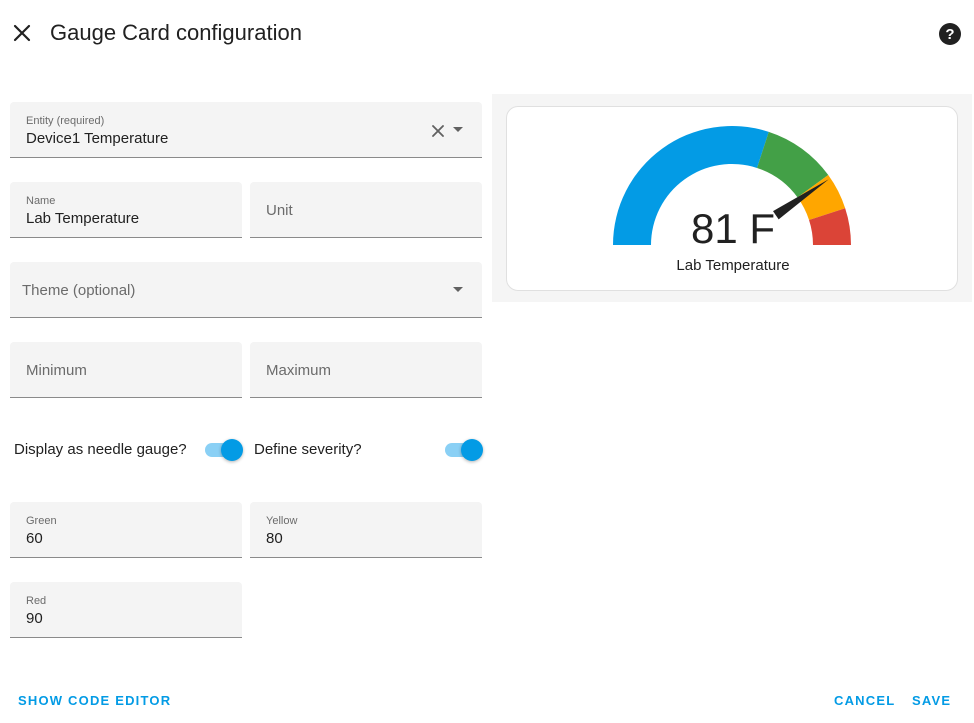  Describe the element at coordinates (100, 449) in the screenshot. I see `needle-toggle-label: Display as needle gauge?` at that location.